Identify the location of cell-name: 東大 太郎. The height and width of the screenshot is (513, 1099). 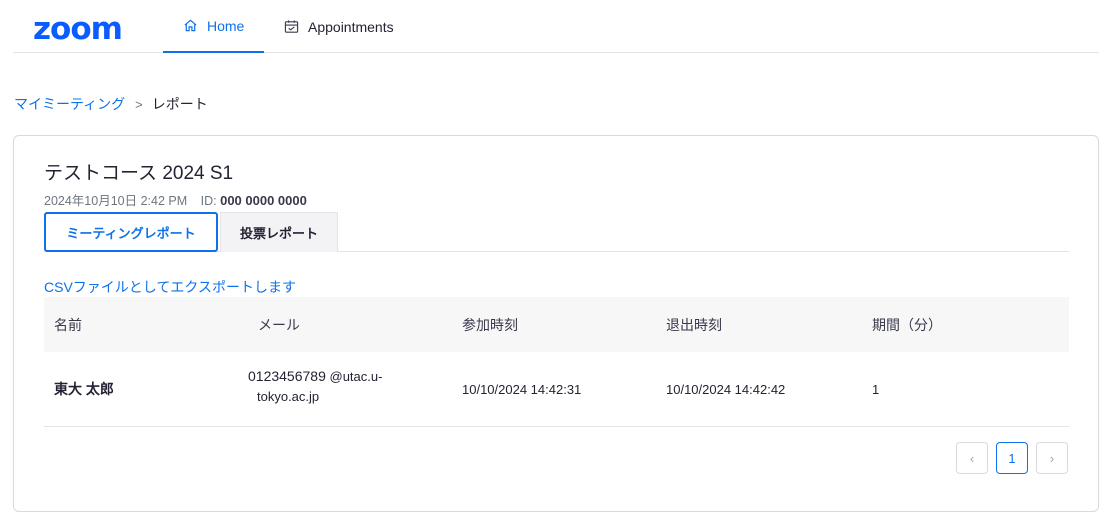
(84, 389).